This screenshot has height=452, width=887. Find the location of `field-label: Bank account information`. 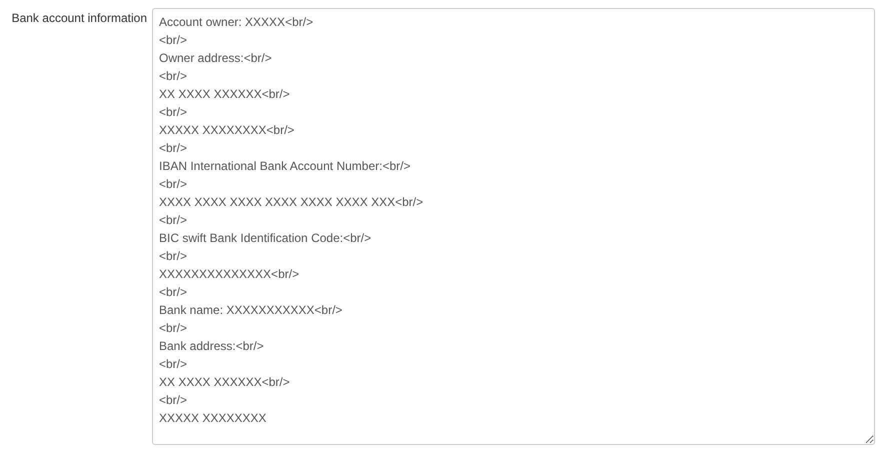

field-label: Bank account information is located at coordinates (78, 18).